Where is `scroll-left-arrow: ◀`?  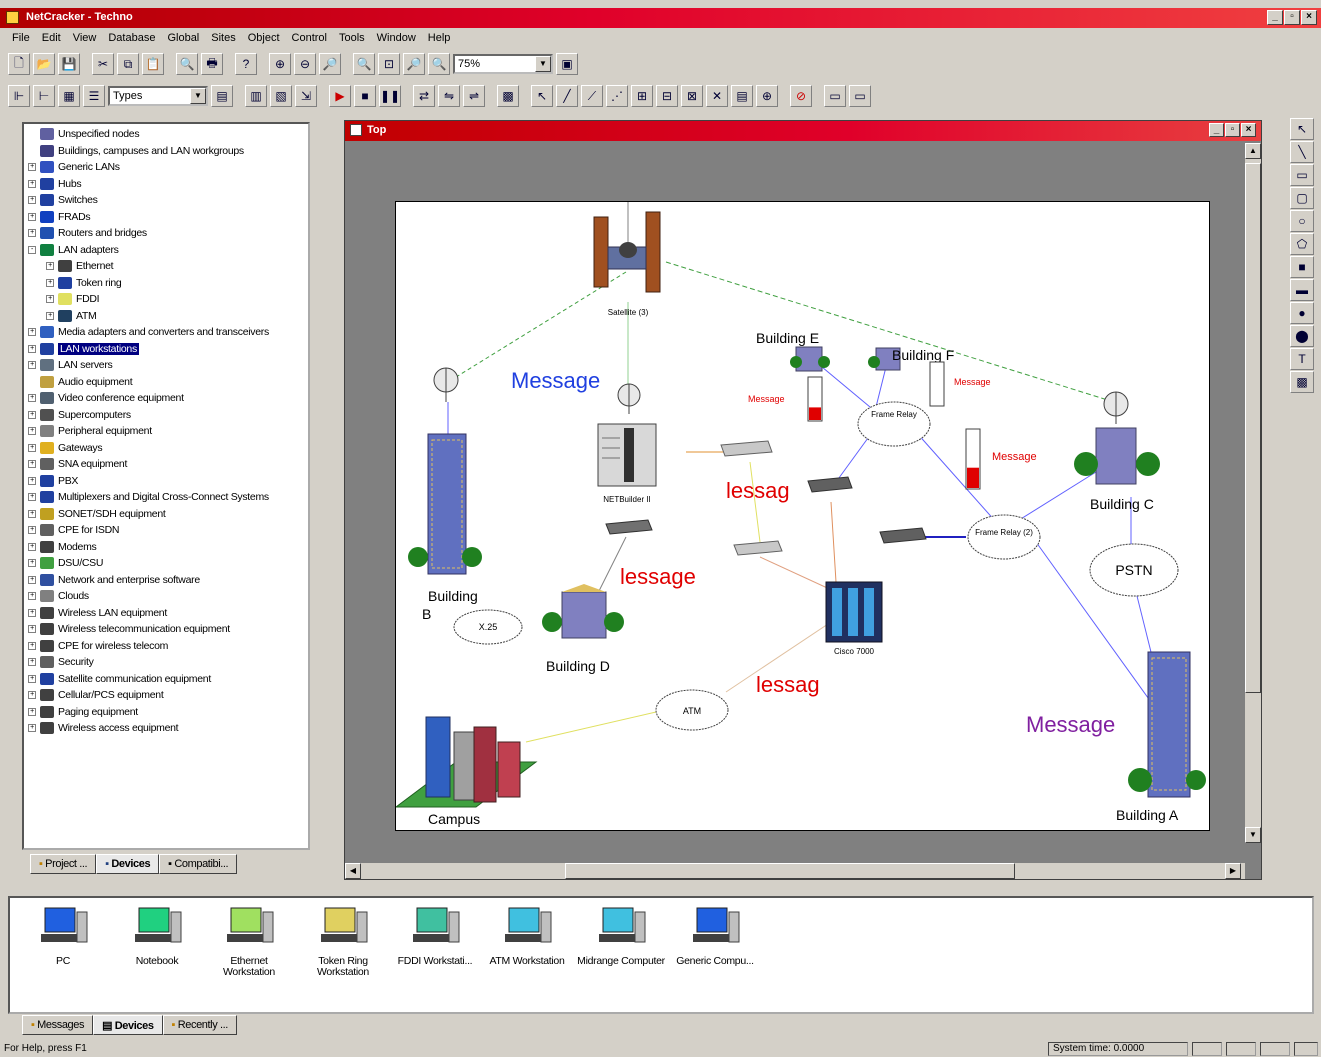 scroll-left-arrow: ◀ is located at coordinates (353, 871).